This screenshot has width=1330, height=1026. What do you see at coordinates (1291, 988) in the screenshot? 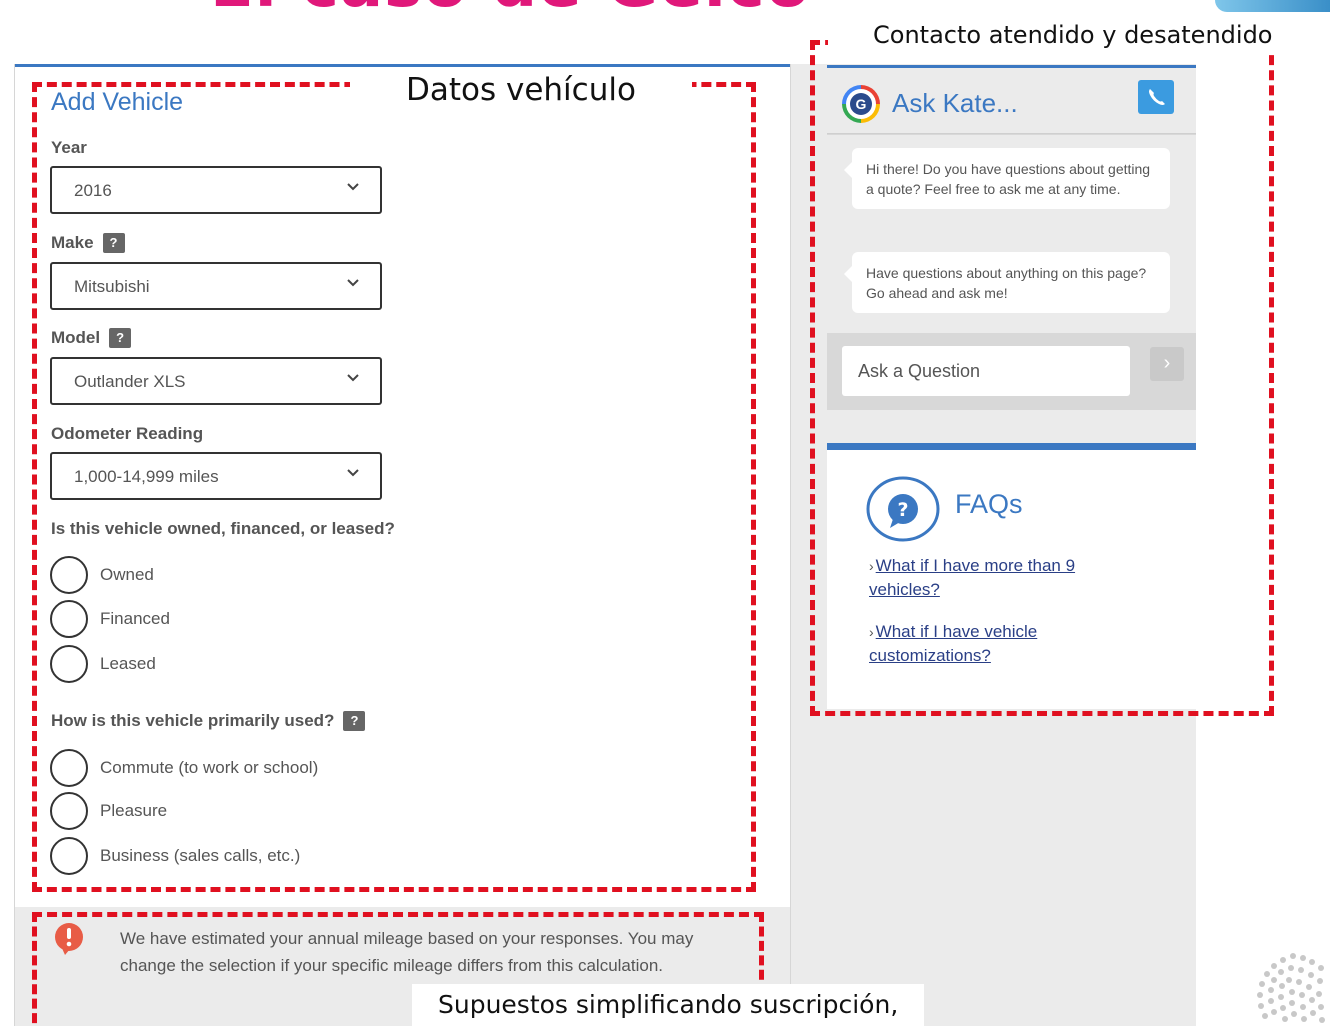
I see `corner-dots-decoration` at bounding box center [1291, 988].